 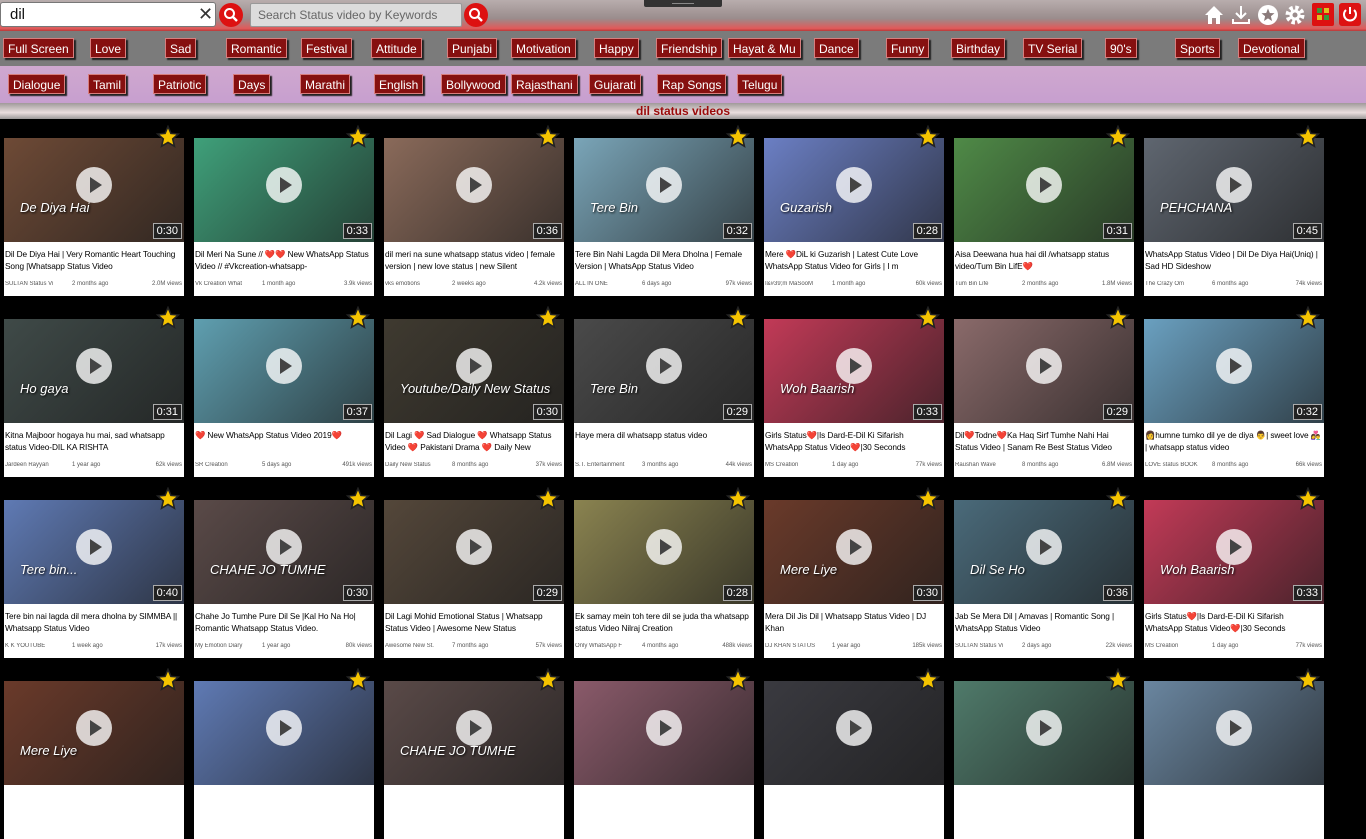 I want to click on video-title: Haye mera dil whatsapp status video, so click(x=664, y=442).